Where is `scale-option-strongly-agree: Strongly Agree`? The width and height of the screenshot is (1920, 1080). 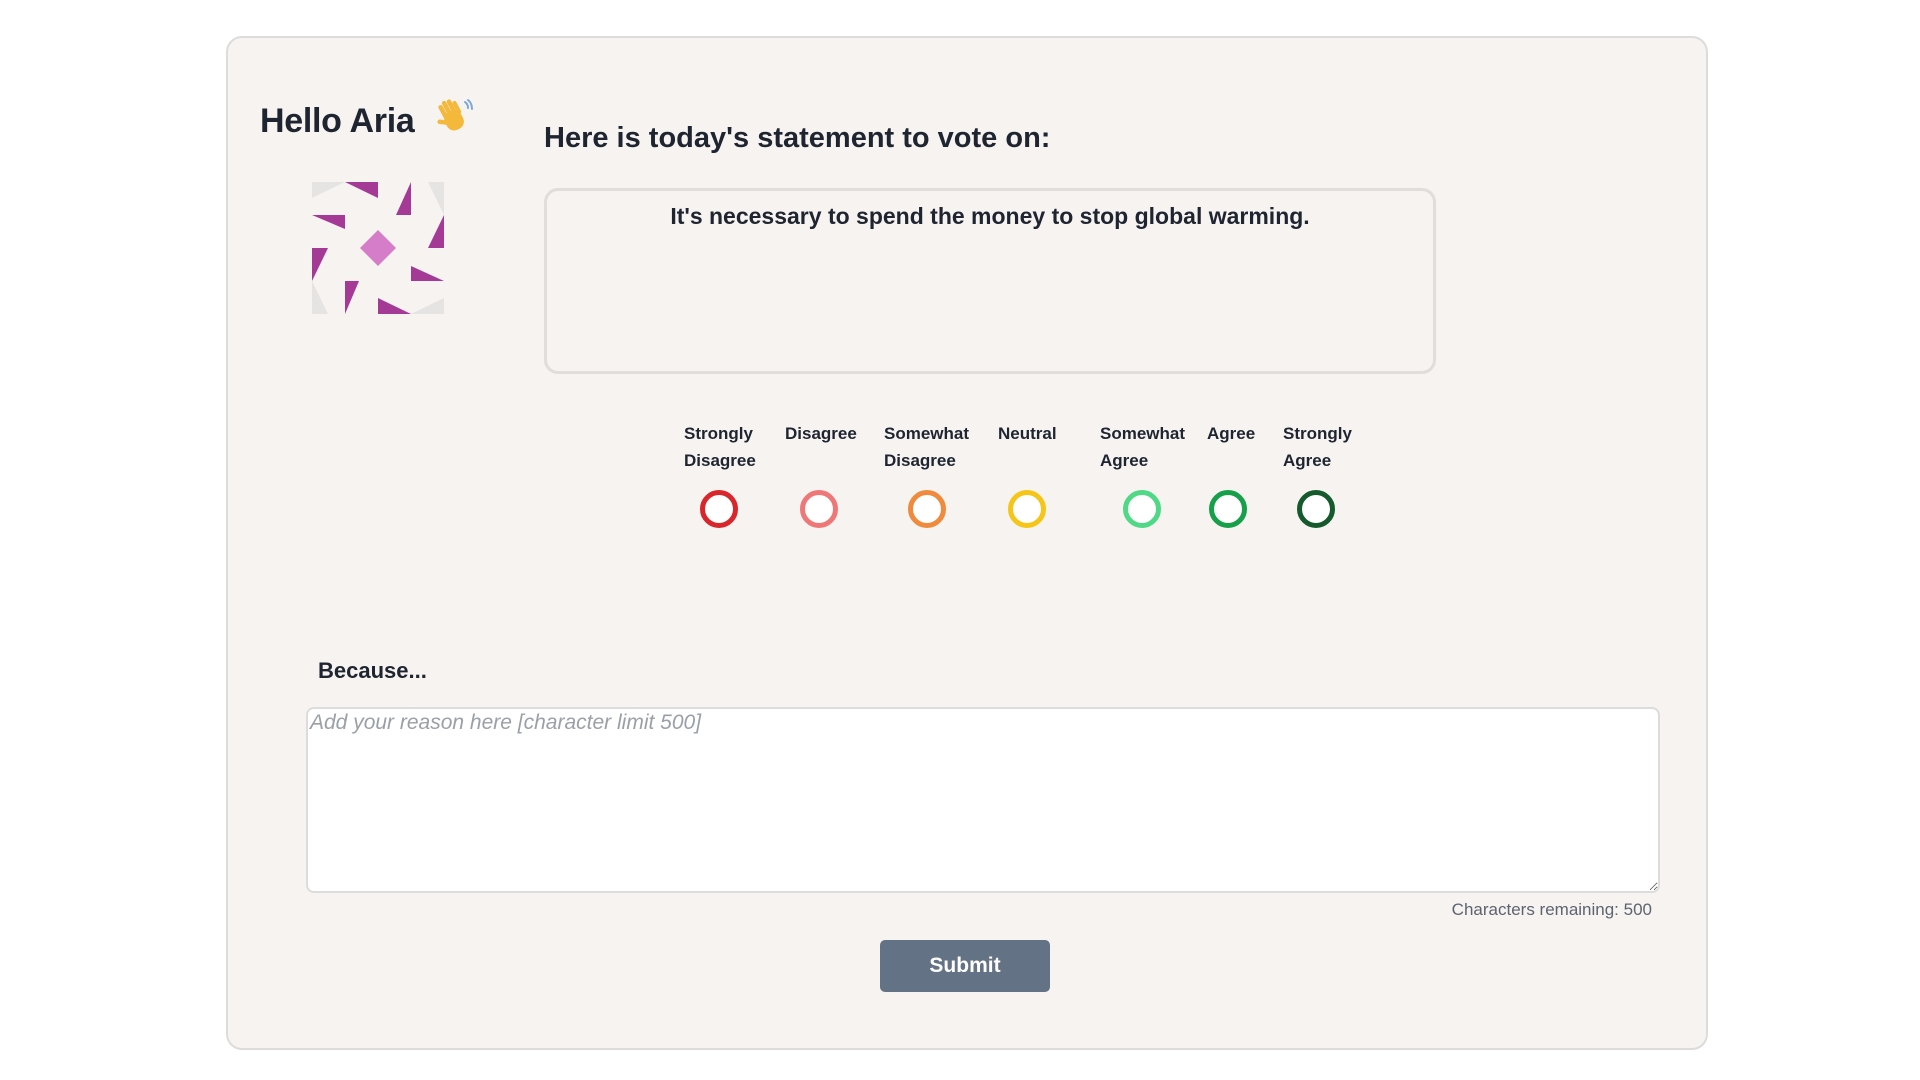
scale-option-strongly-agree: Strongly Agree is located at coordinates (1317, 474).